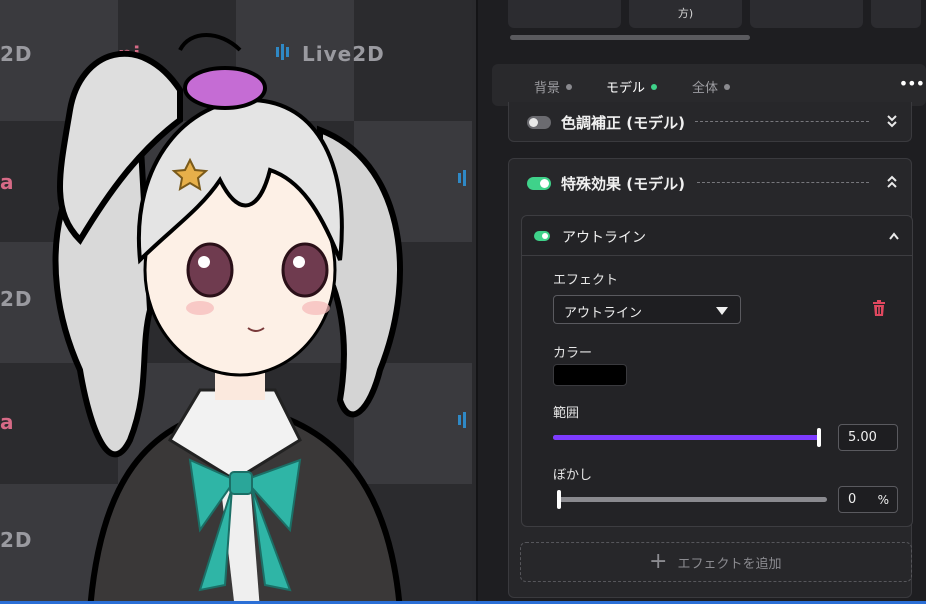 The height and width of the screenshot is (604, 926). I want to click on preset-row: 方), so click(714, 14).